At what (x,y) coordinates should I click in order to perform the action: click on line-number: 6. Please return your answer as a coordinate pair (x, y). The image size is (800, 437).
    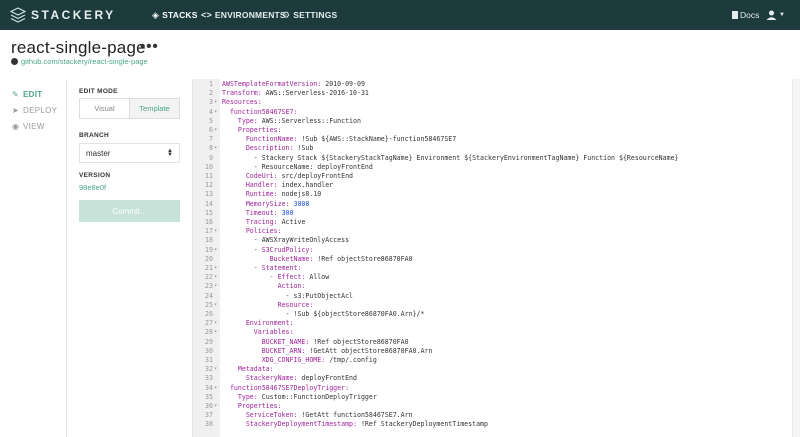
    Looking at the image, I should click on (211, 130).